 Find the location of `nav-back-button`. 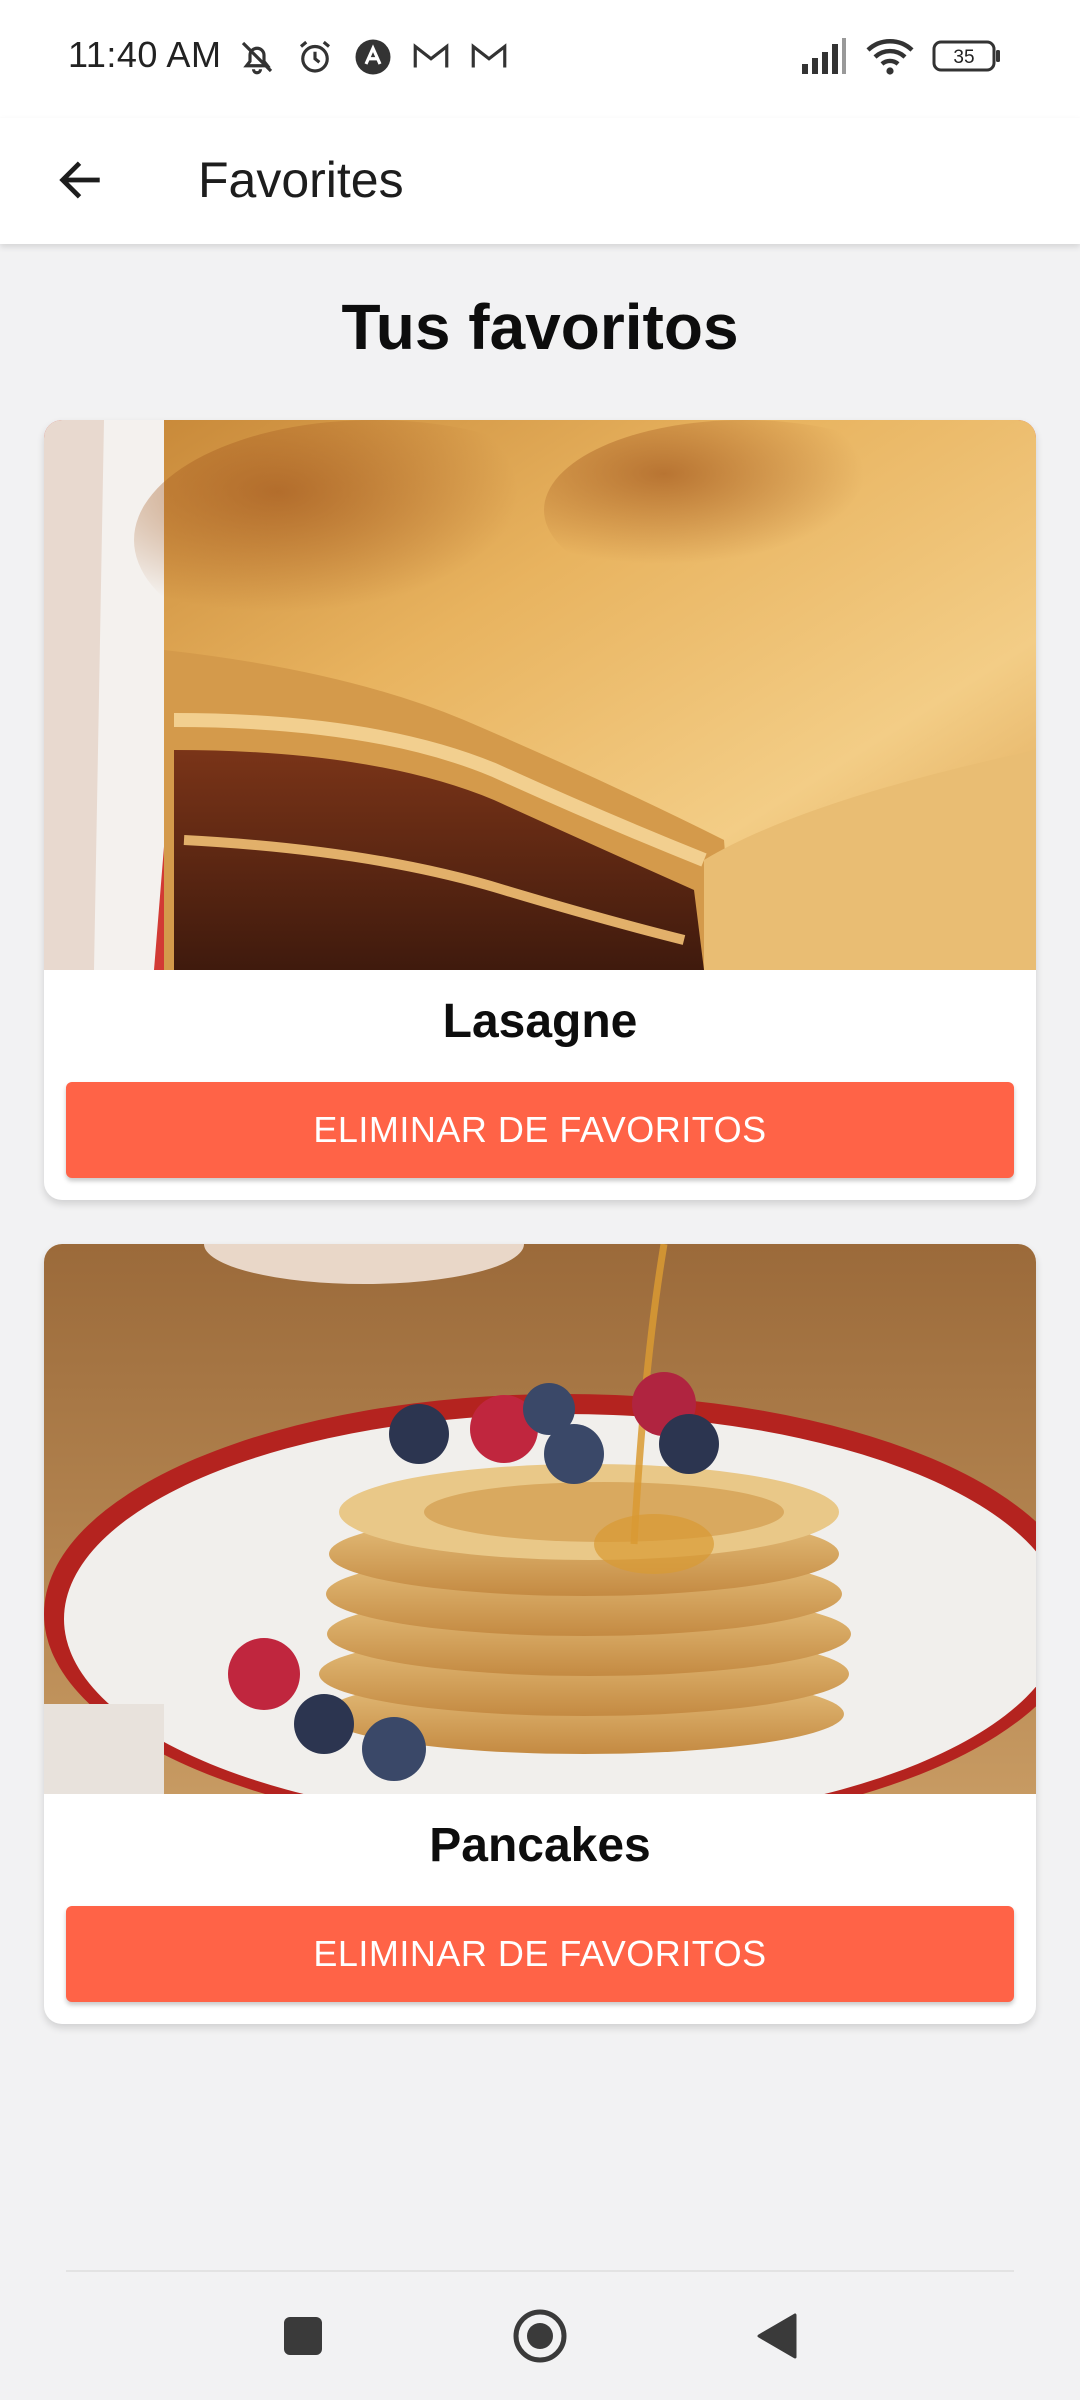

nav-back-button is located at coordinates (777, 2336).